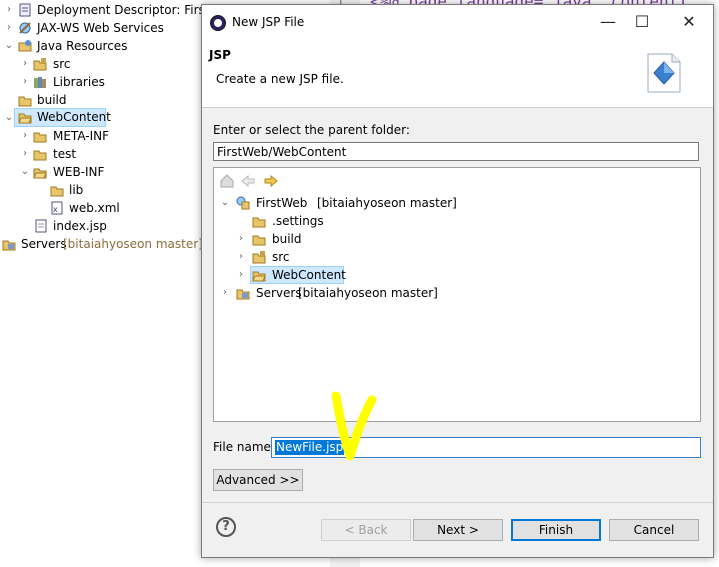  Describe the element at coordinates (280, 79) in the screenshot. I see `wizard-description: Create a new JSP file.` at that location.